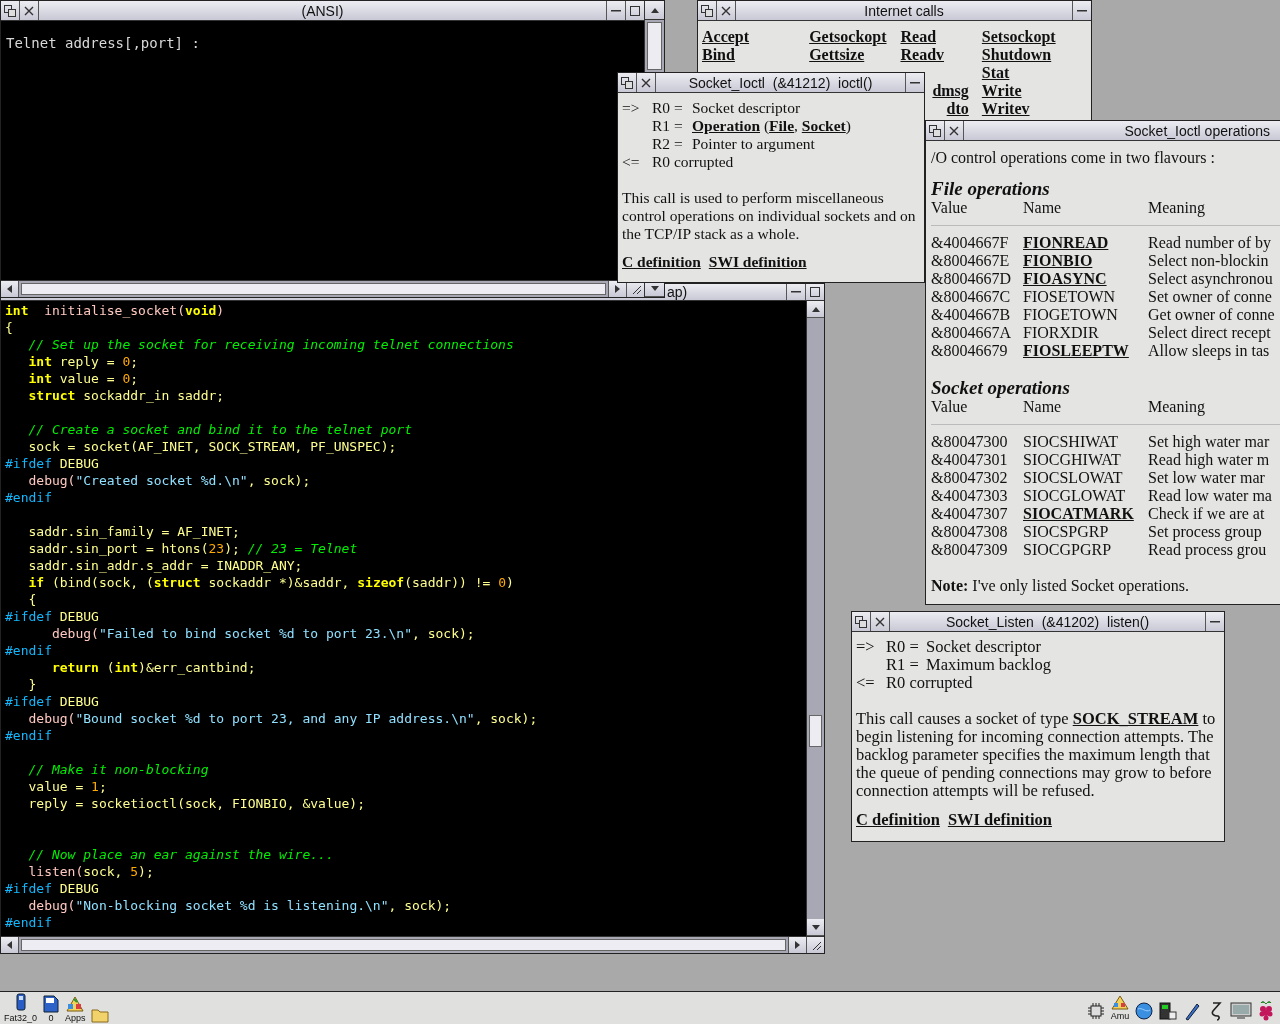 This screenshot has height=1024, width=1280. What do you see at coordinates (1060, 586) in the screenshot?
I see `note-text: Note: I've only listed Socket operations.` at bounding box center [1060, 586].